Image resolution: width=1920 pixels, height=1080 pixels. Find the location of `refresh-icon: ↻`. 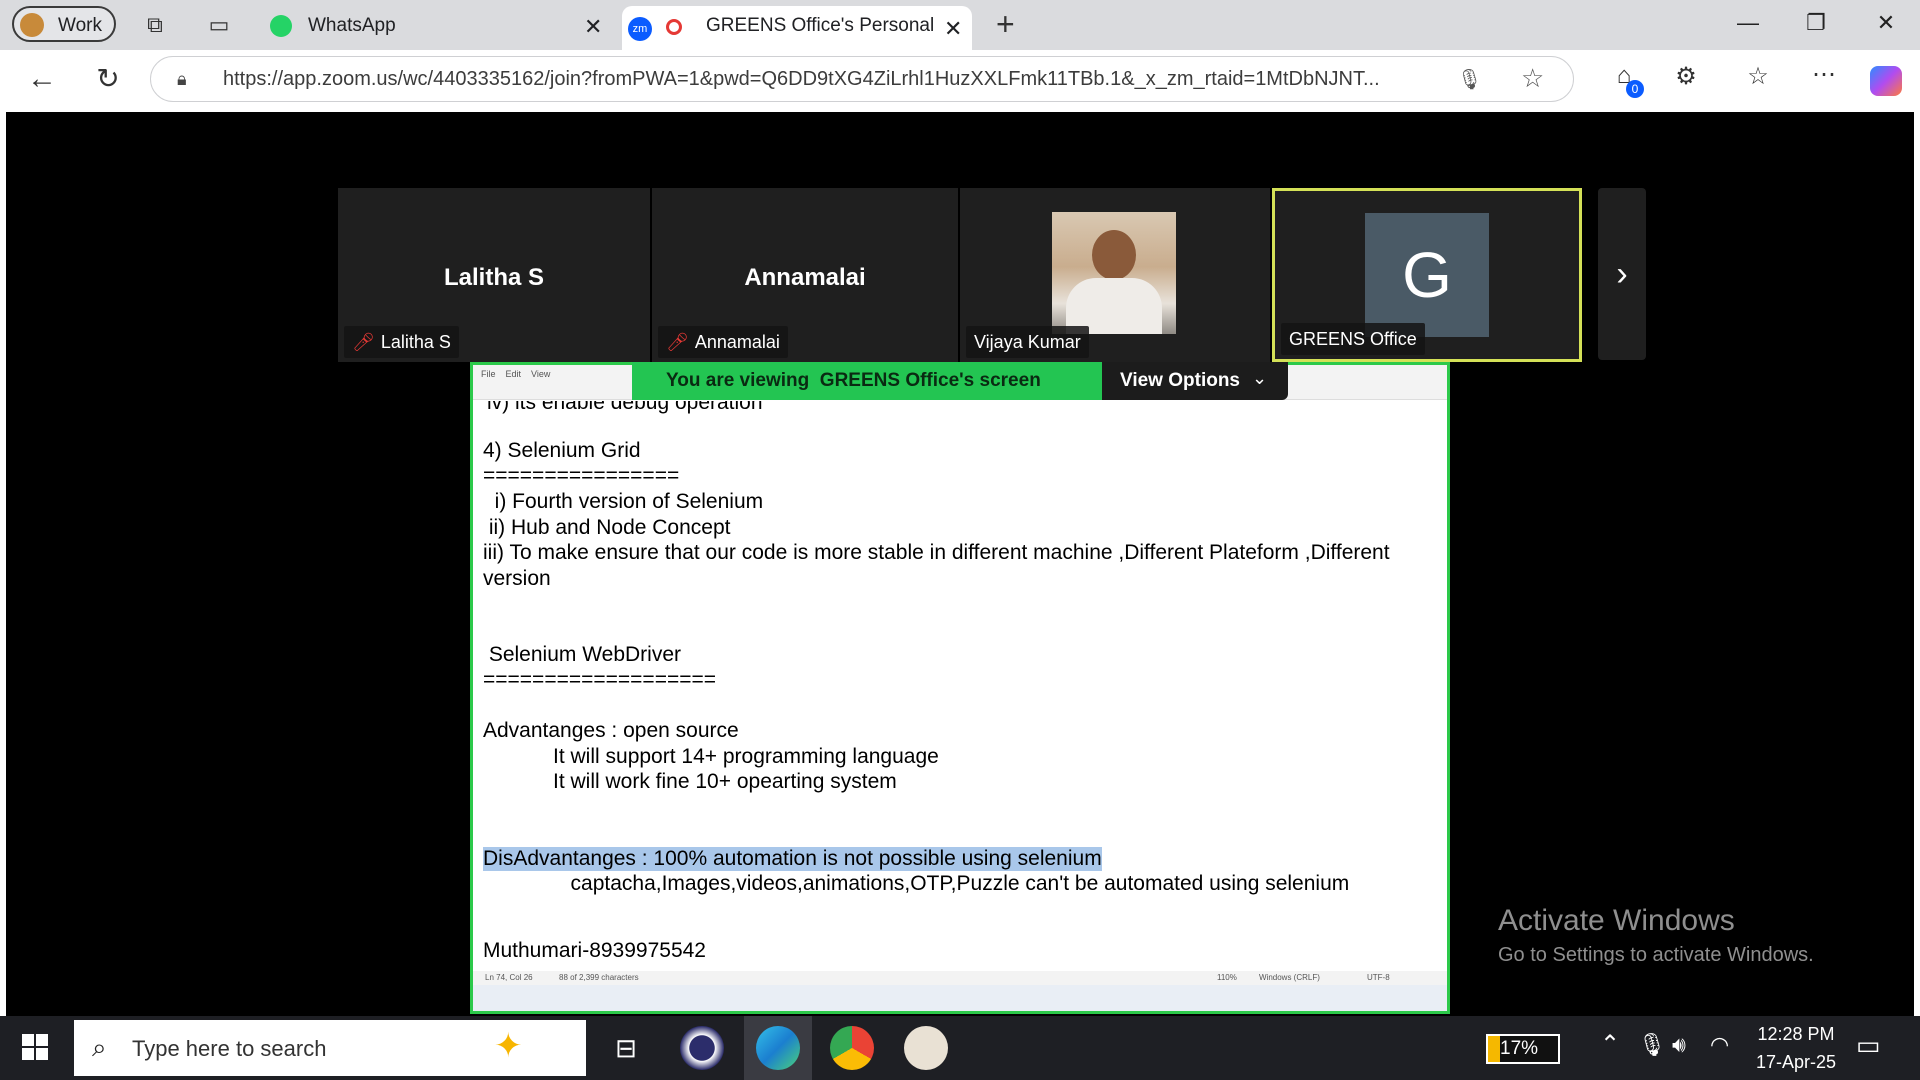

refresh-icon: ↻ is located at coordinates (108, 78).